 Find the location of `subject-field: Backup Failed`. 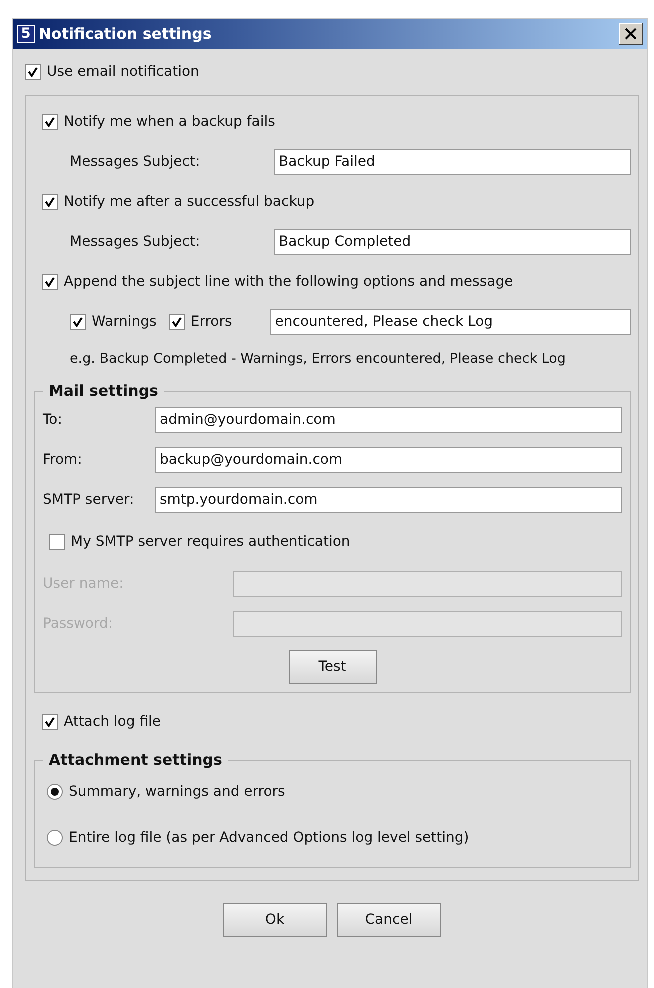

subject-field: Backup Failed is located at coordinates (452, 162).